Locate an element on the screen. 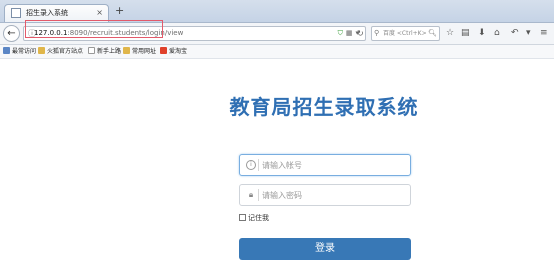  bookmark-item-most-visited: 最常访问 is located at coordinates (19, 51).